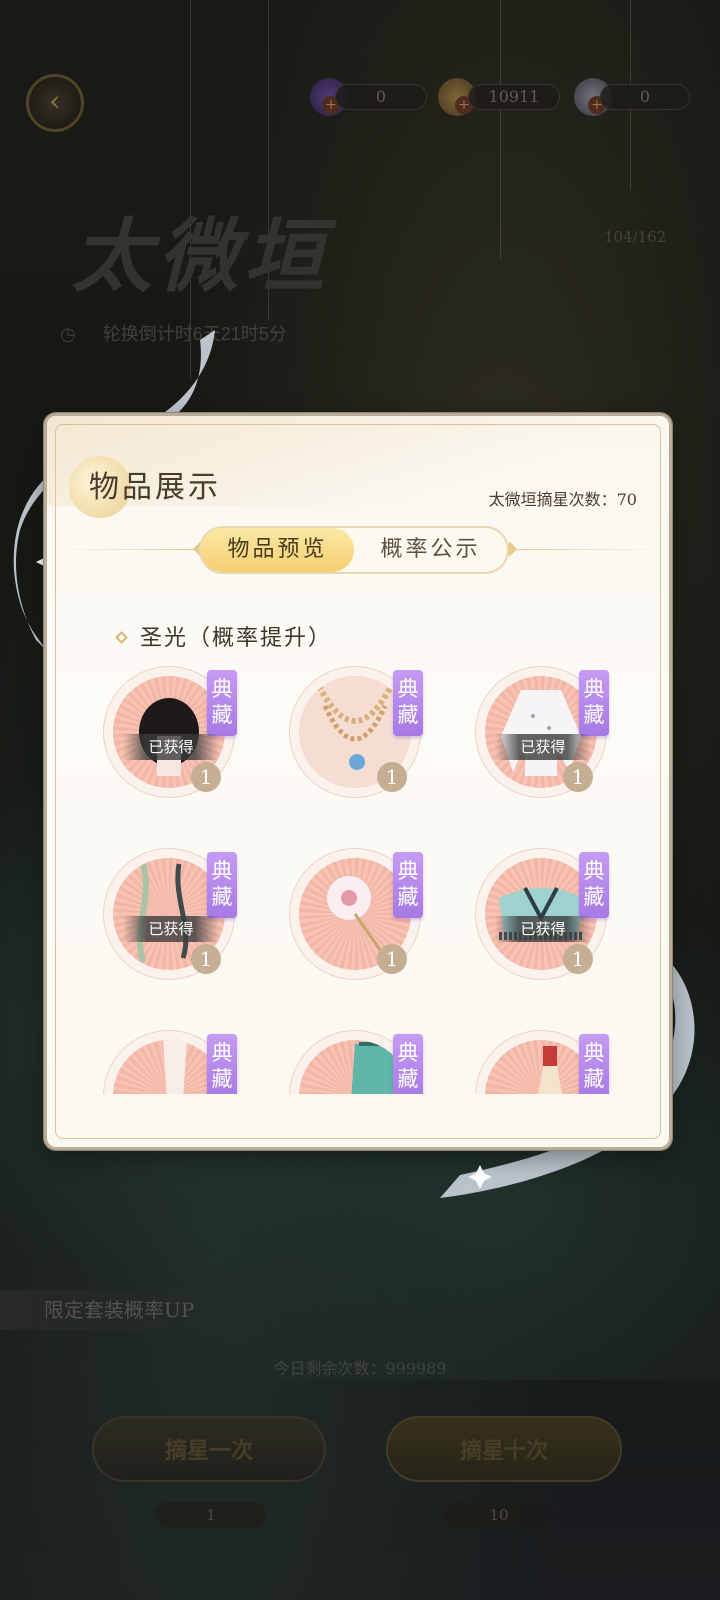 This screenshot has height=1600, width=720. I want to click on diamond-bullet-icon, so click(121, 637).